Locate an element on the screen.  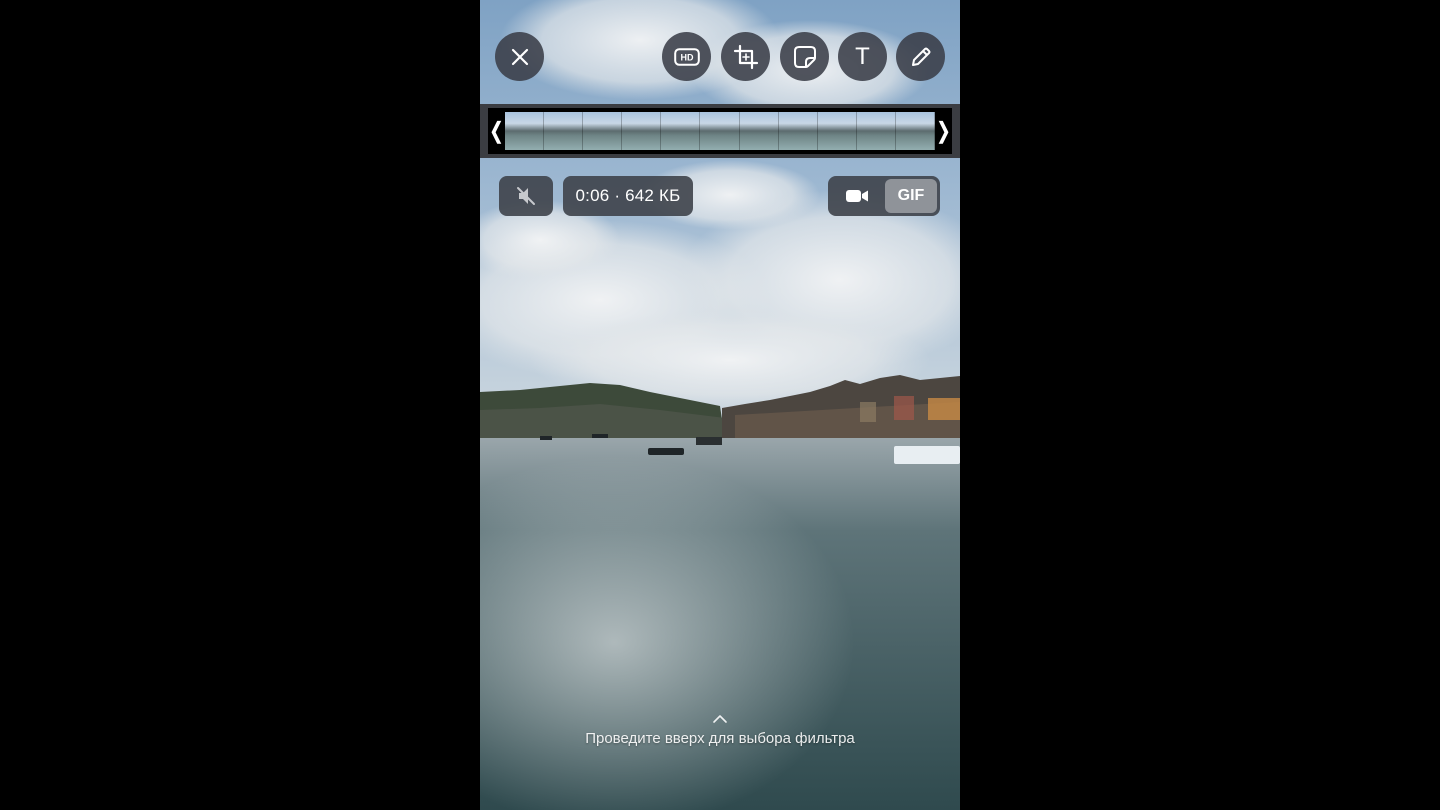
mute-button is located at coordinates (526, 196).